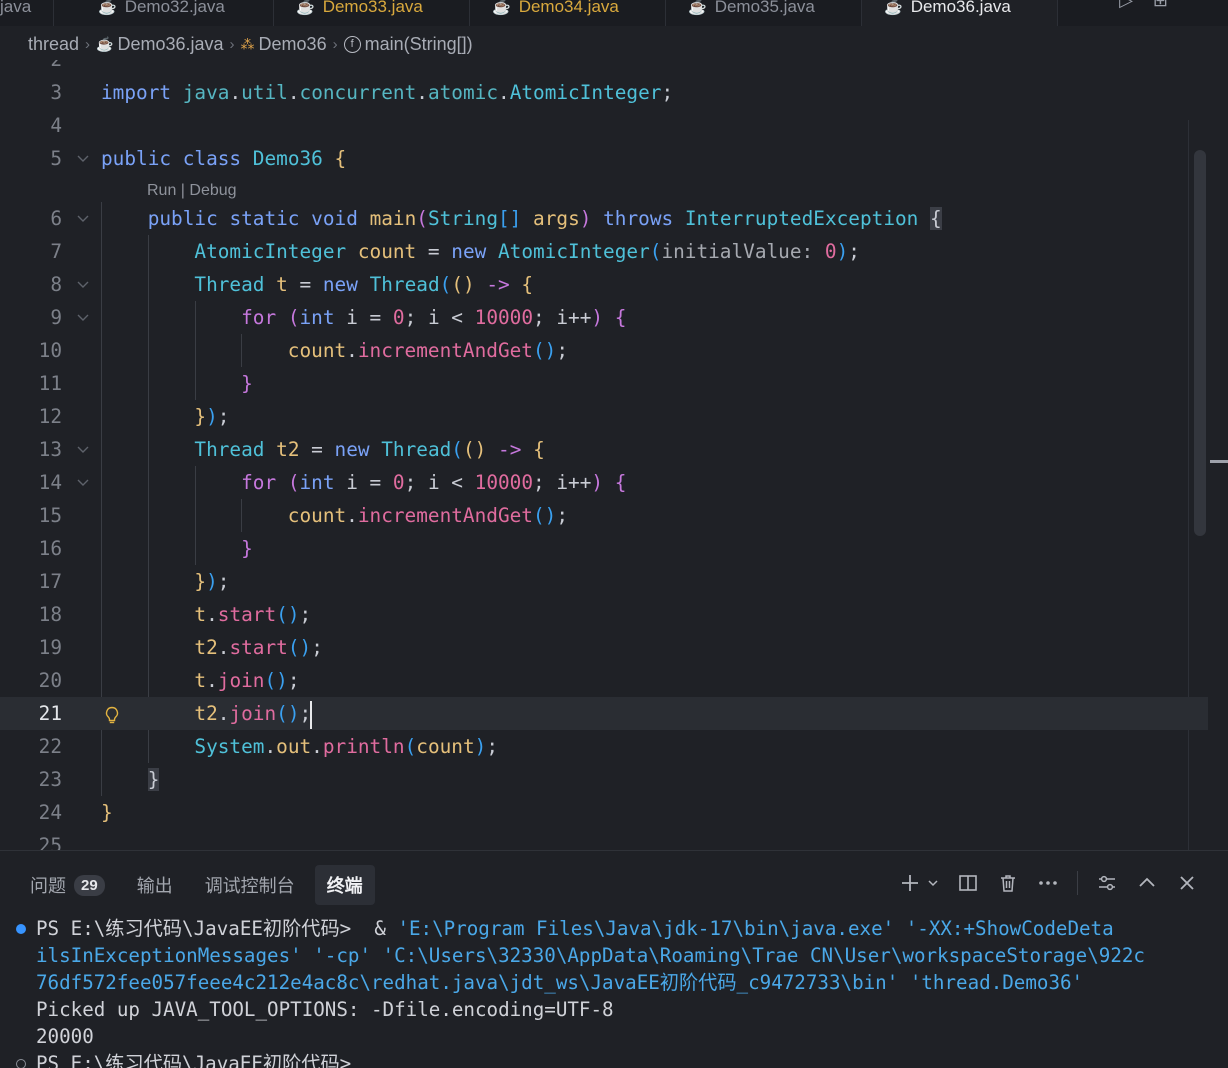 The height and width of the screenshot is (1068, 1228). I want to click on code-line: 25, so click(604, 839).